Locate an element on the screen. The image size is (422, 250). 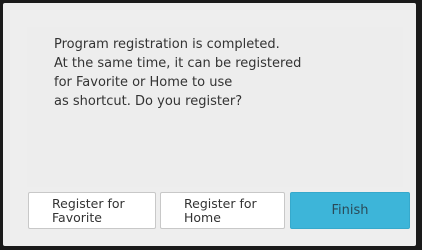
message-line: for Favorite or Home to use is located at coordinates (143, 82).